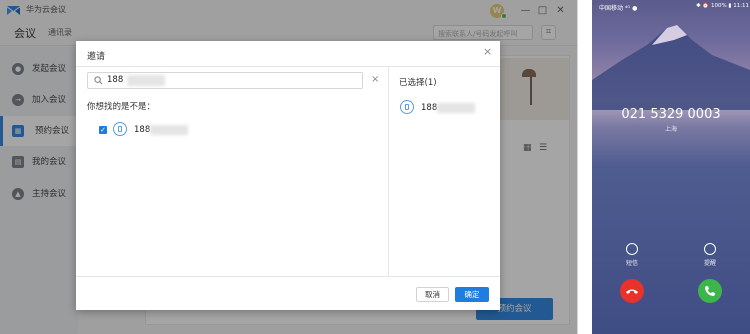 This screenshot has width=750, height=334. I want to click on search-icon, so click(98, 80).